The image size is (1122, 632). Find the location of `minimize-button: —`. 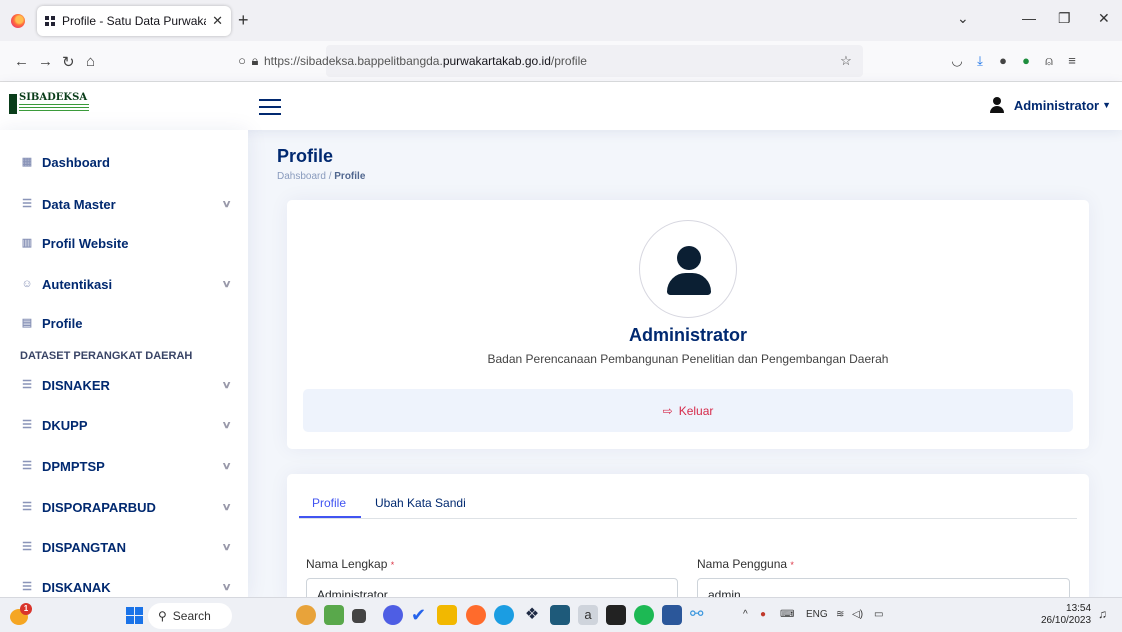

minimize-button: — is located at coordinates (1029, 18).